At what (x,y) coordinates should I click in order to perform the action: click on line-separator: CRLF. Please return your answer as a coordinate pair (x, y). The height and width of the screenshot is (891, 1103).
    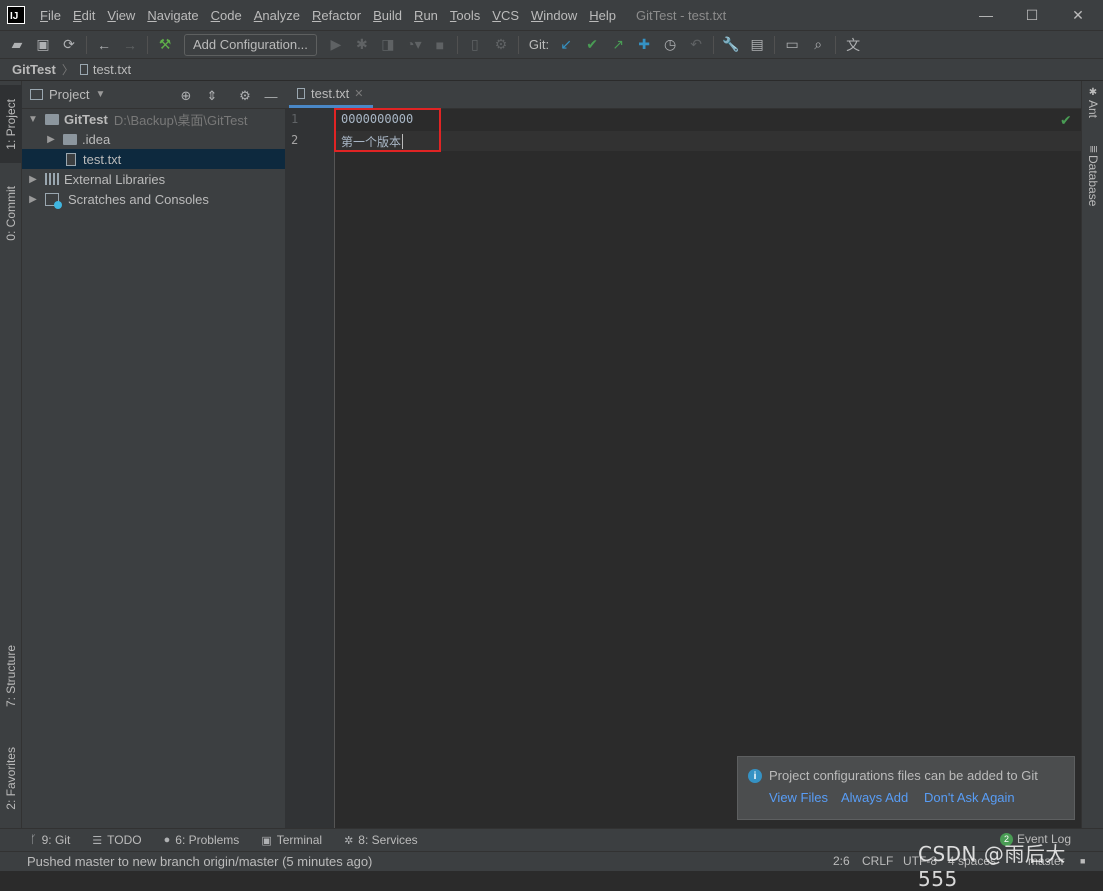
    Looking at the image, I should click on (877, 861).